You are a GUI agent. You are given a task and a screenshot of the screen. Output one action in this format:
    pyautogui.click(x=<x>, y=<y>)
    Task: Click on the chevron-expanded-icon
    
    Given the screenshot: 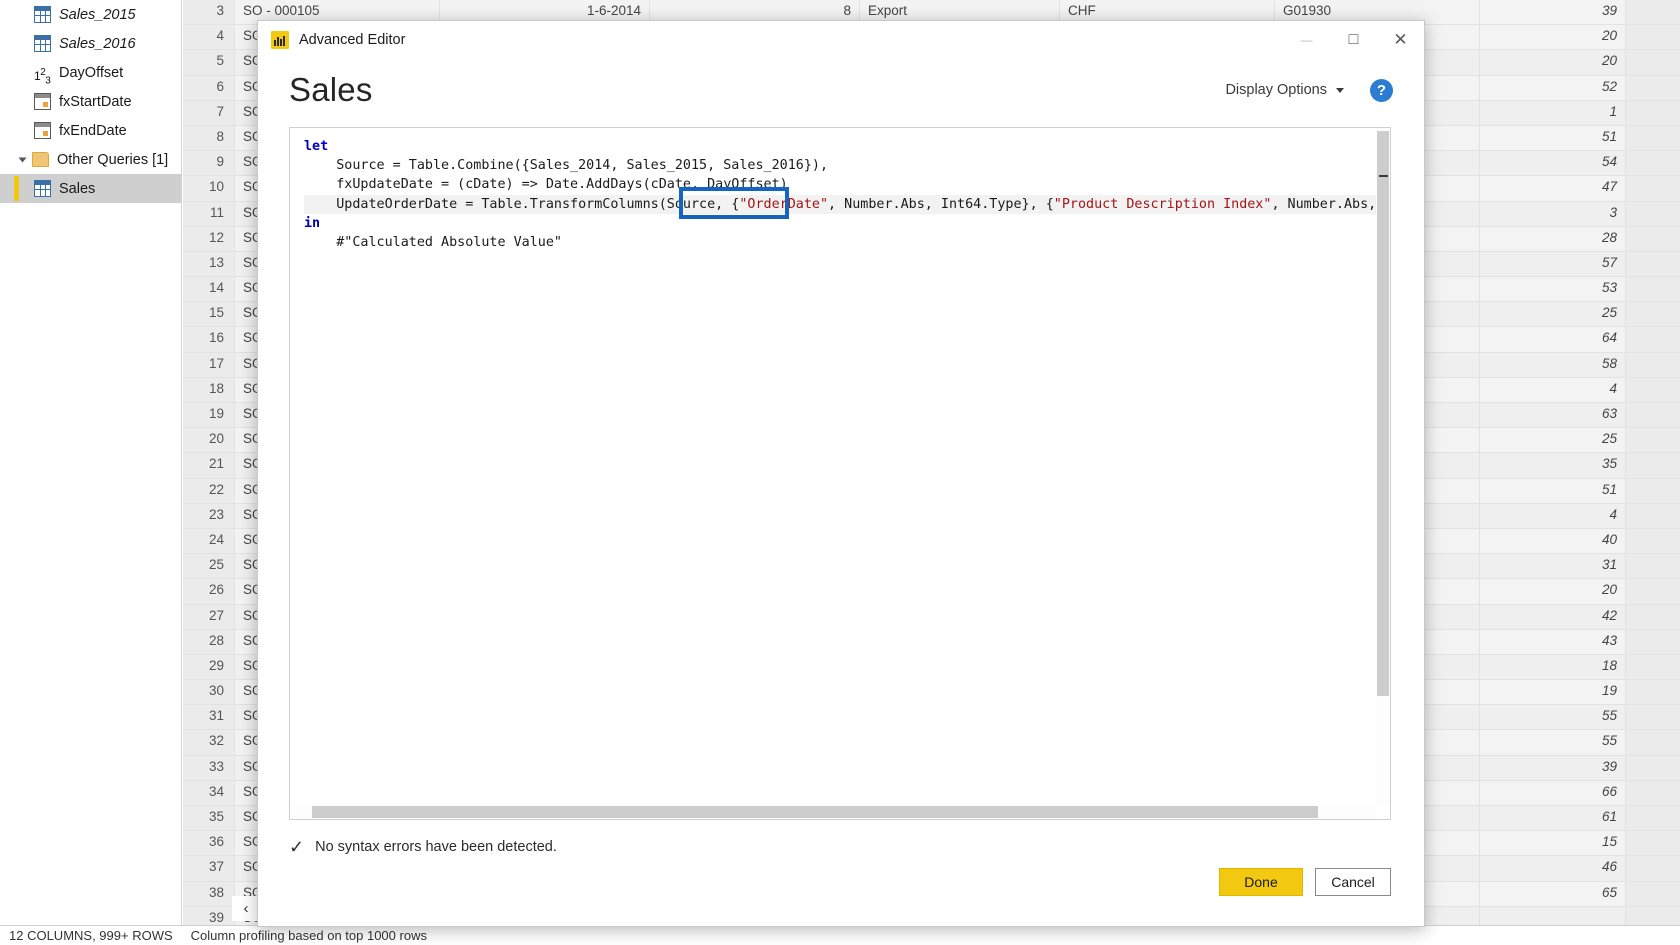 What is the action you would take?
    pyautogui.click(x=22, y=160)
    